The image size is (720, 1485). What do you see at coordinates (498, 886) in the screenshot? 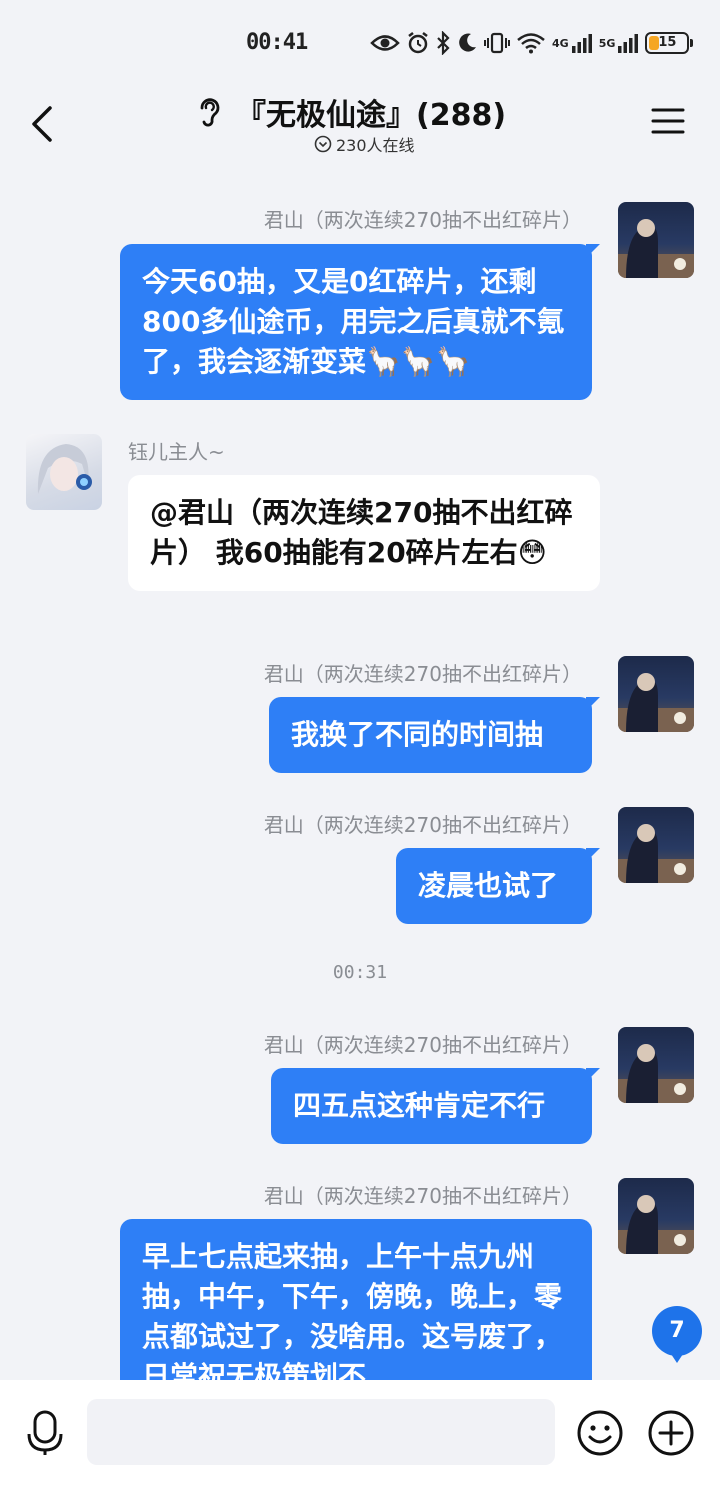
I see `message-bubble: 凌晨也试了` at bounding box center [498, 886].